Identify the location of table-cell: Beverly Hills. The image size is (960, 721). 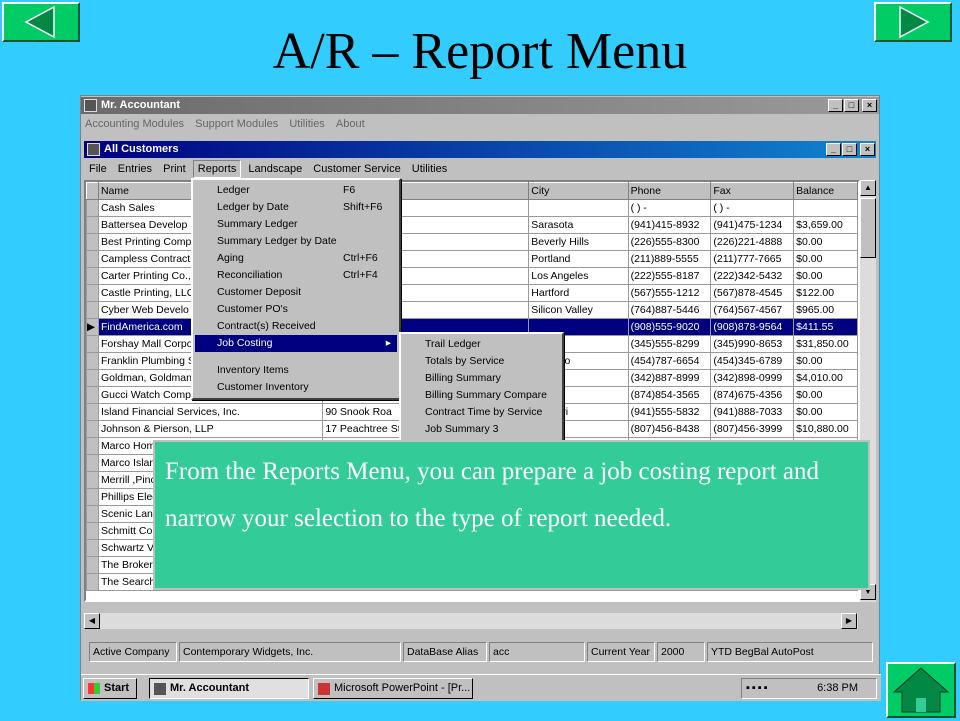
(578, 242).